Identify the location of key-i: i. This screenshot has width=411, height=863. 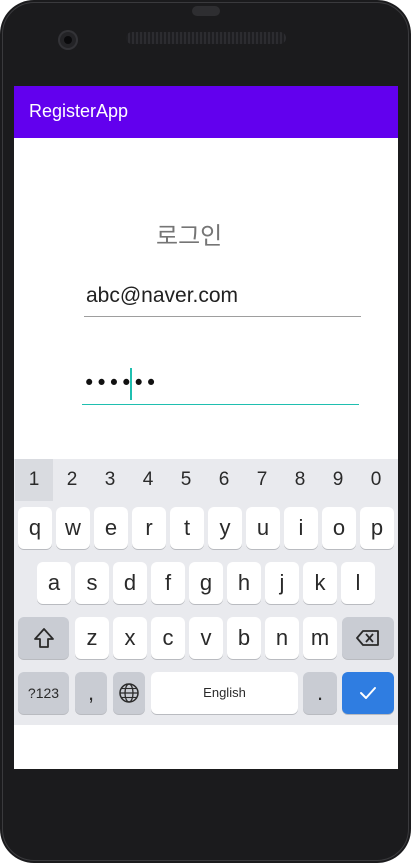
(301, 528).